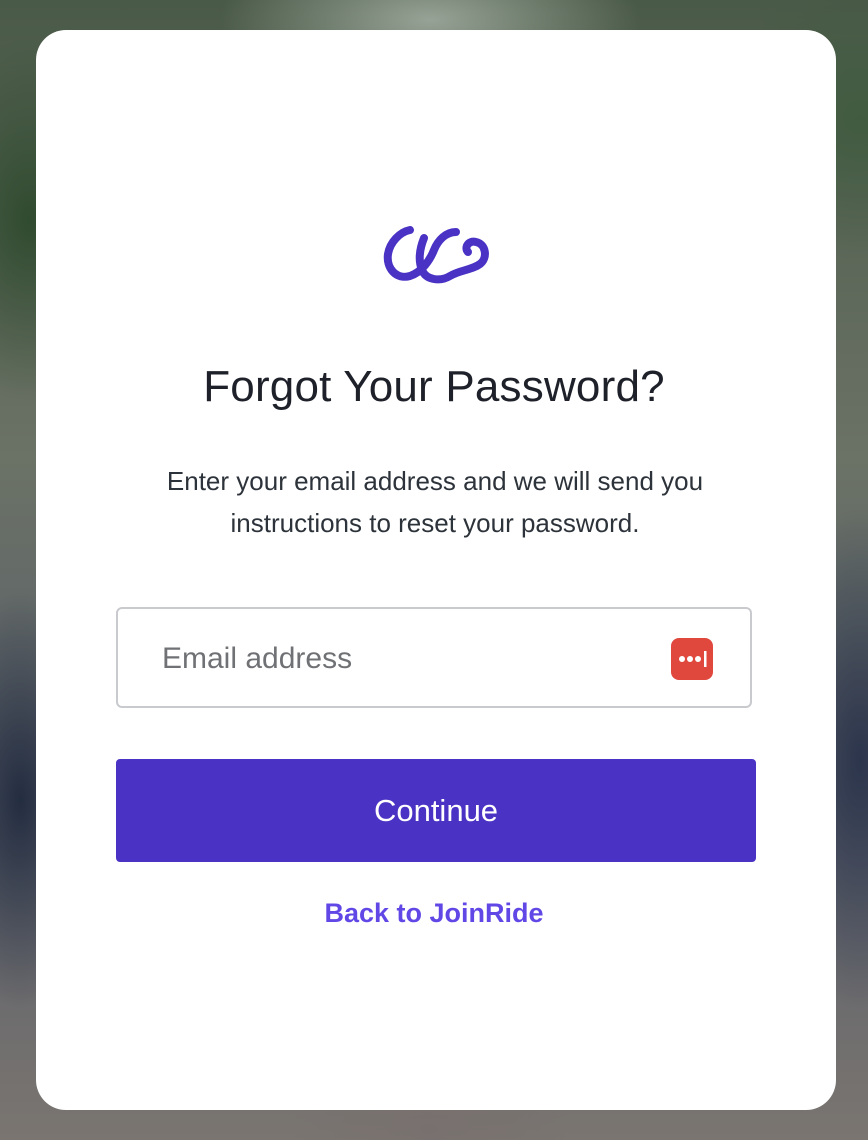 The height and width of the screenshot is (1140, 868). I want to click on email-input, so click(412, 658).